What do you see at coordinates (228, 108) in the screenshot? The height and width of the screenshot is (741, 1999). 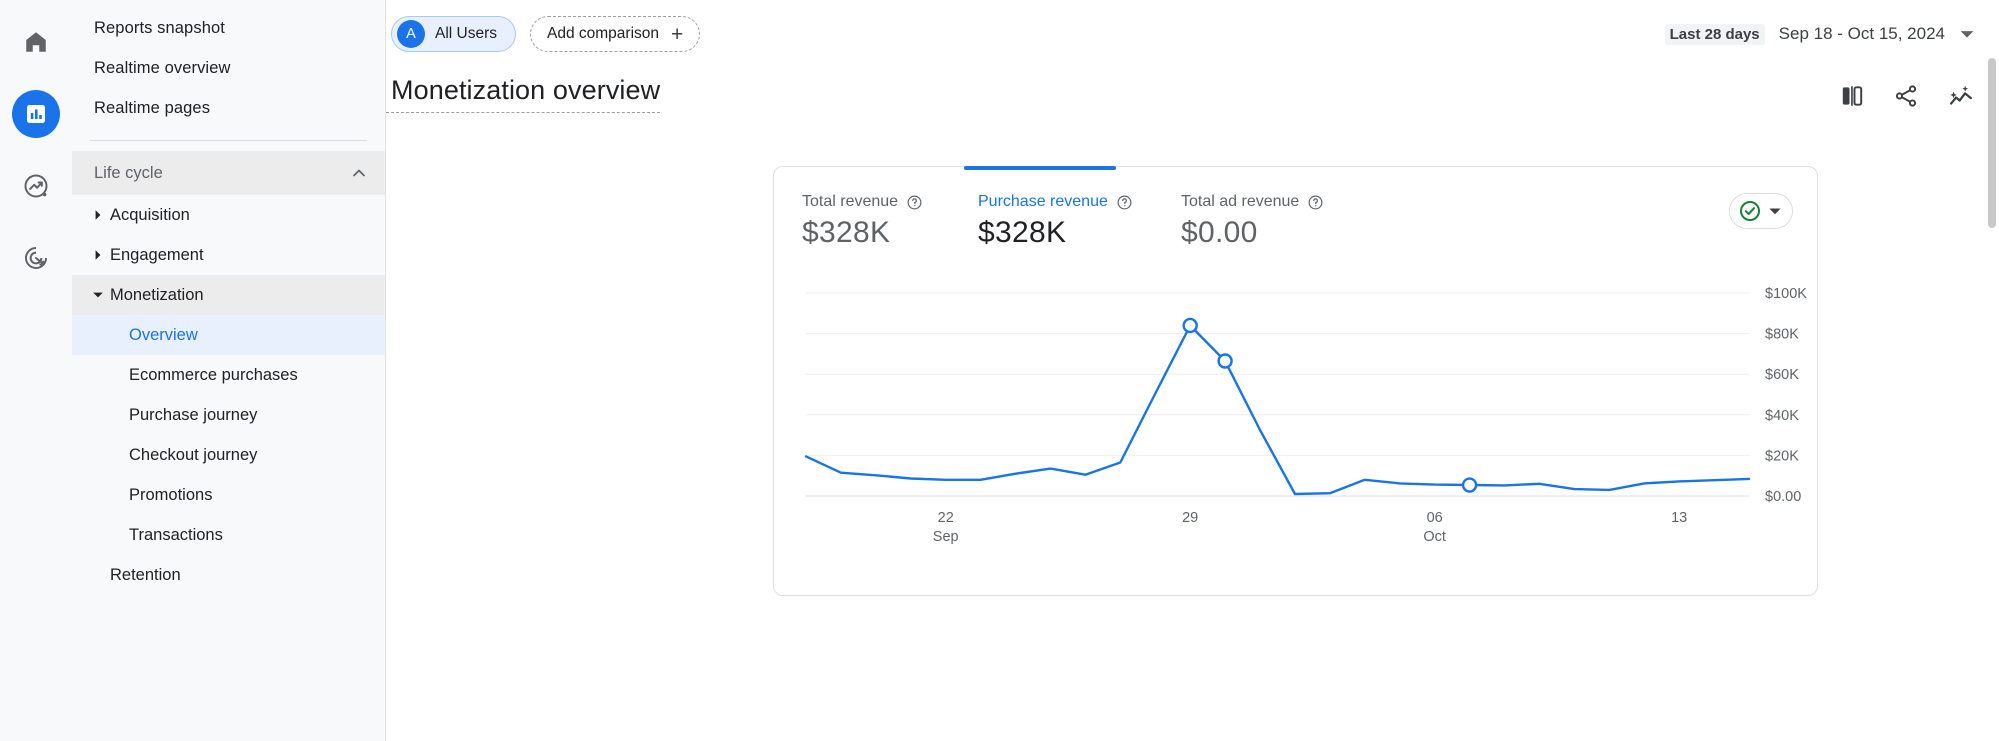 I see `sidebar-item-realtime-pages: Realtime pages` at bounding box center [228, 108].